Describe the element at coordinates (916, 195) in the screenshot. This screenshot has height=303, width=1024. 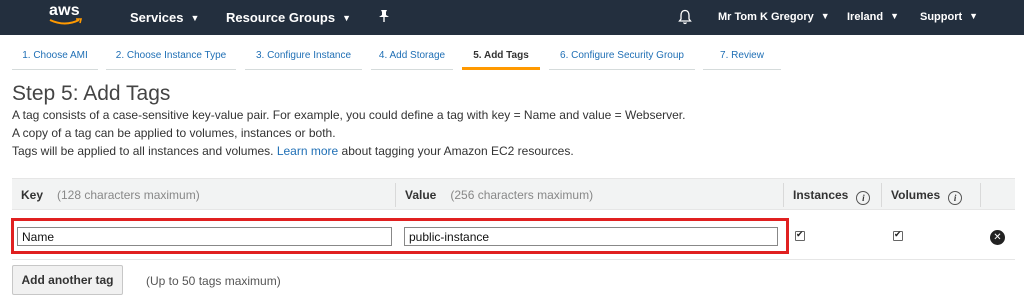
I see `volumes-header-label: Volumes` at that location.